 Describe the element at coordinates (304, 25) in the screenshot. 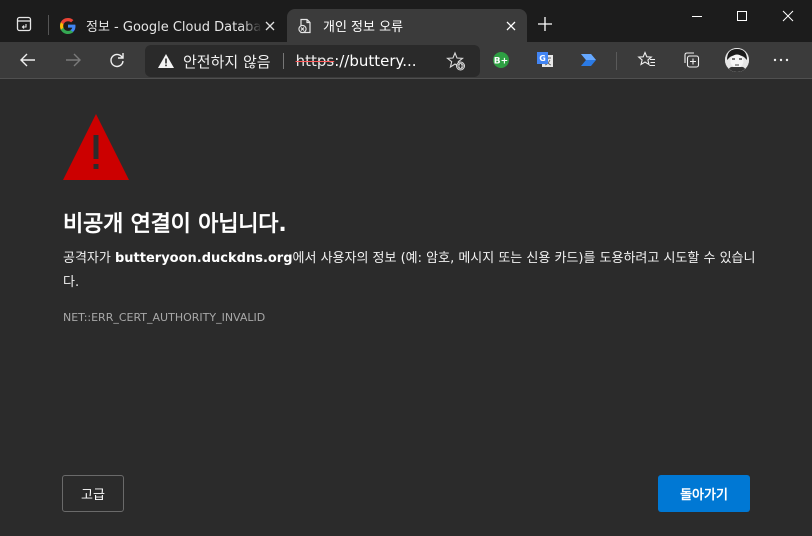

I see `page-error-icon` at that location.